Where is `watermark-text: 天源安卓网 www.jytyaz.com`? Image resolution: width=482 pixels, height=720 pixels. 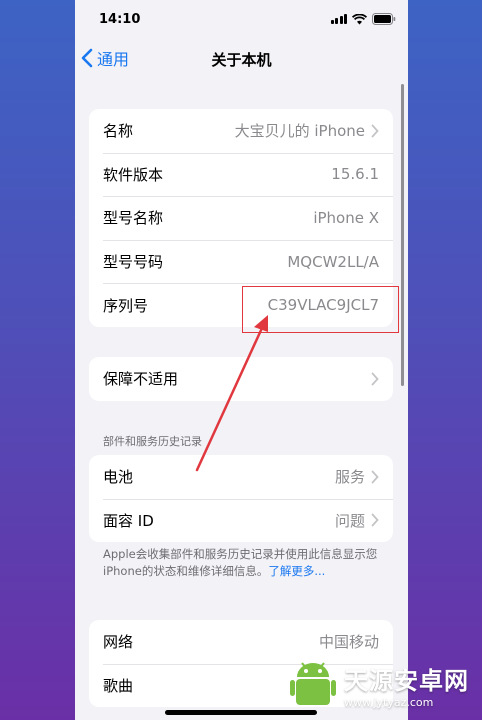 watermark-text: 天源安卓网 www.jytyaz.com is located at coordinates (406, 685).